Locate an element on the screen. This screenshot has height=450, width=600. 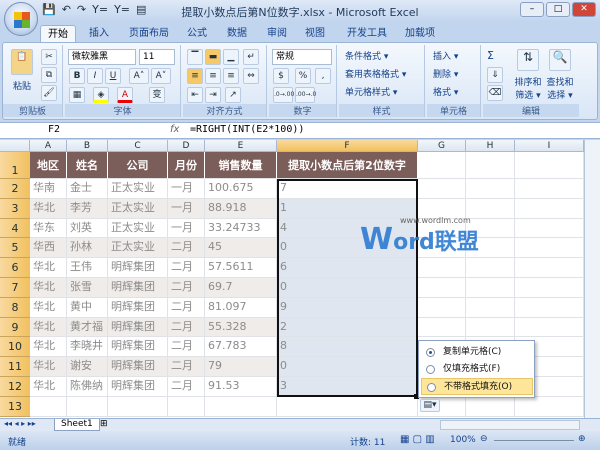
fx-icon: fx is located at coordinates (174, 129).